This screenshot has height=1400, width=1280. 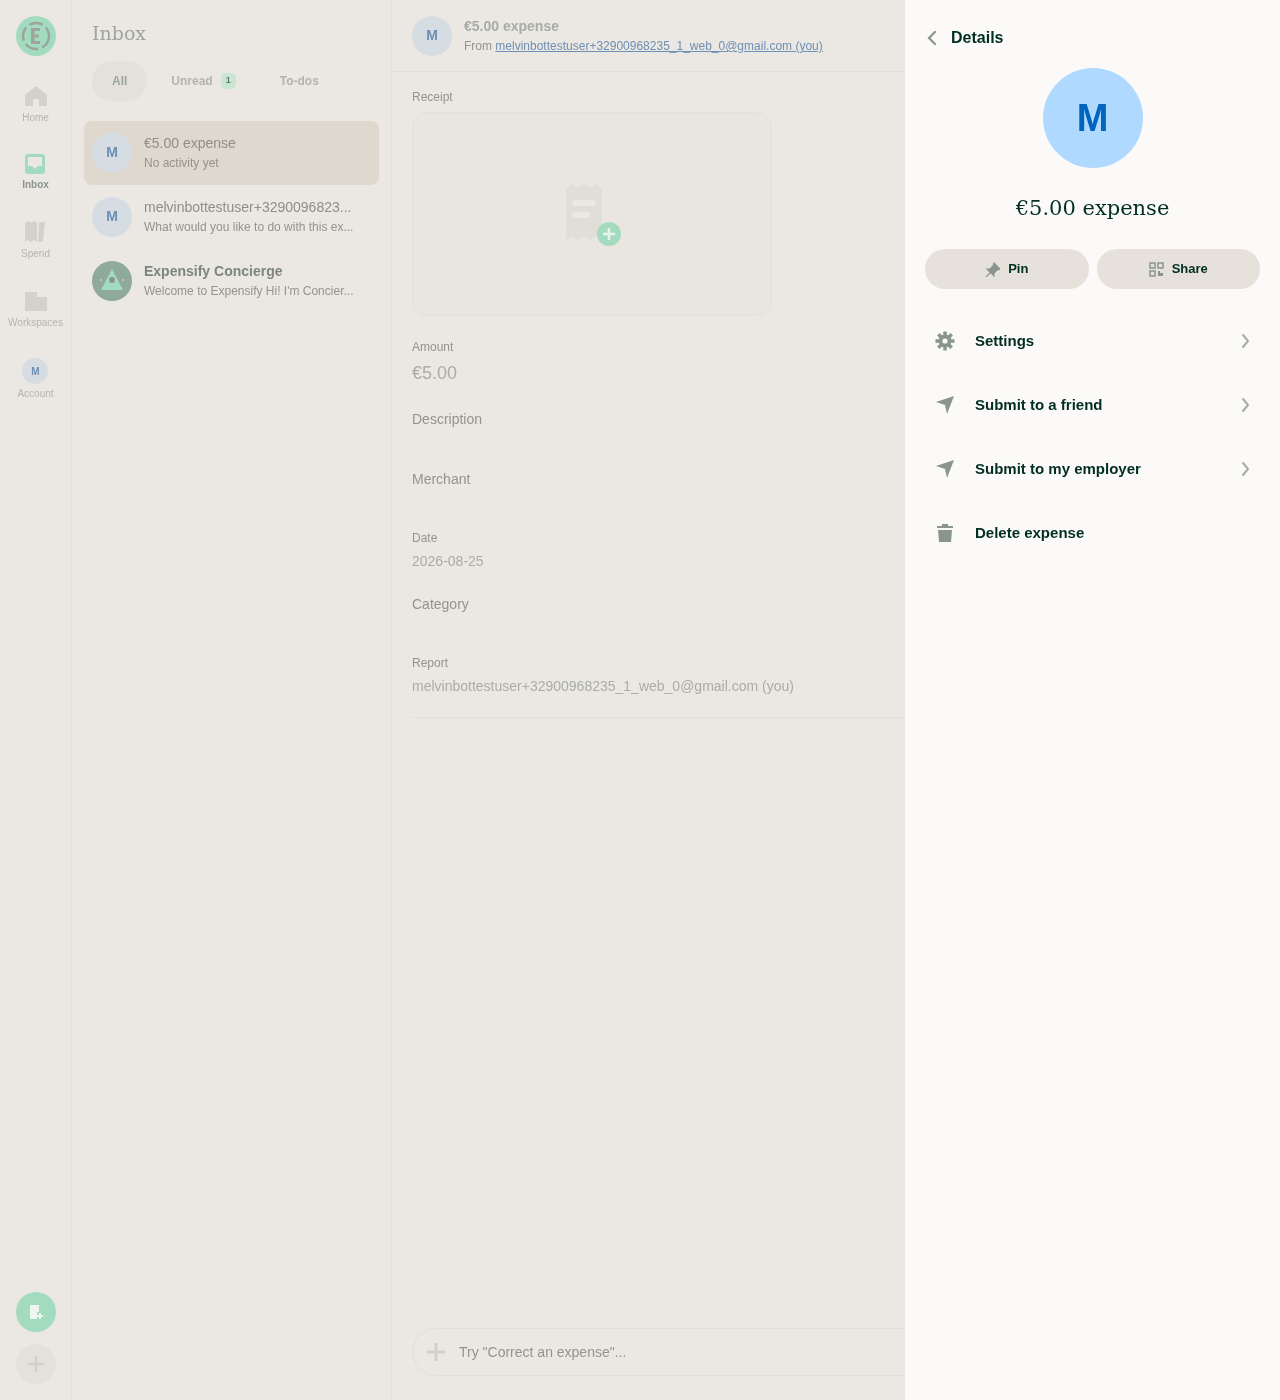 I want to click on receipt-dropzone, so click(x=592, y=214).